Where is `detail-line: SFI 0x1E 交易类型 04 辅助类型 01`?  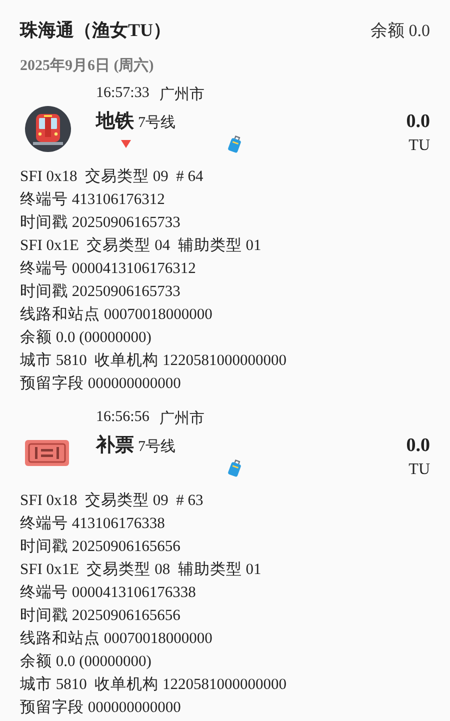 detail-line: SFI 0x1E 交易类型 04 辅助类型 01 is located at coordinates (141, 246).